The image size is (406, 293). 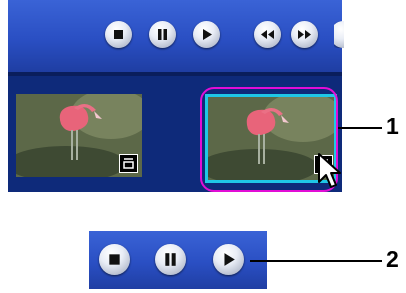 What do you see at coordinates (329, 170) in the screenshot?
I see `mouse-pointer-icon` at bounding box center [329, 170].